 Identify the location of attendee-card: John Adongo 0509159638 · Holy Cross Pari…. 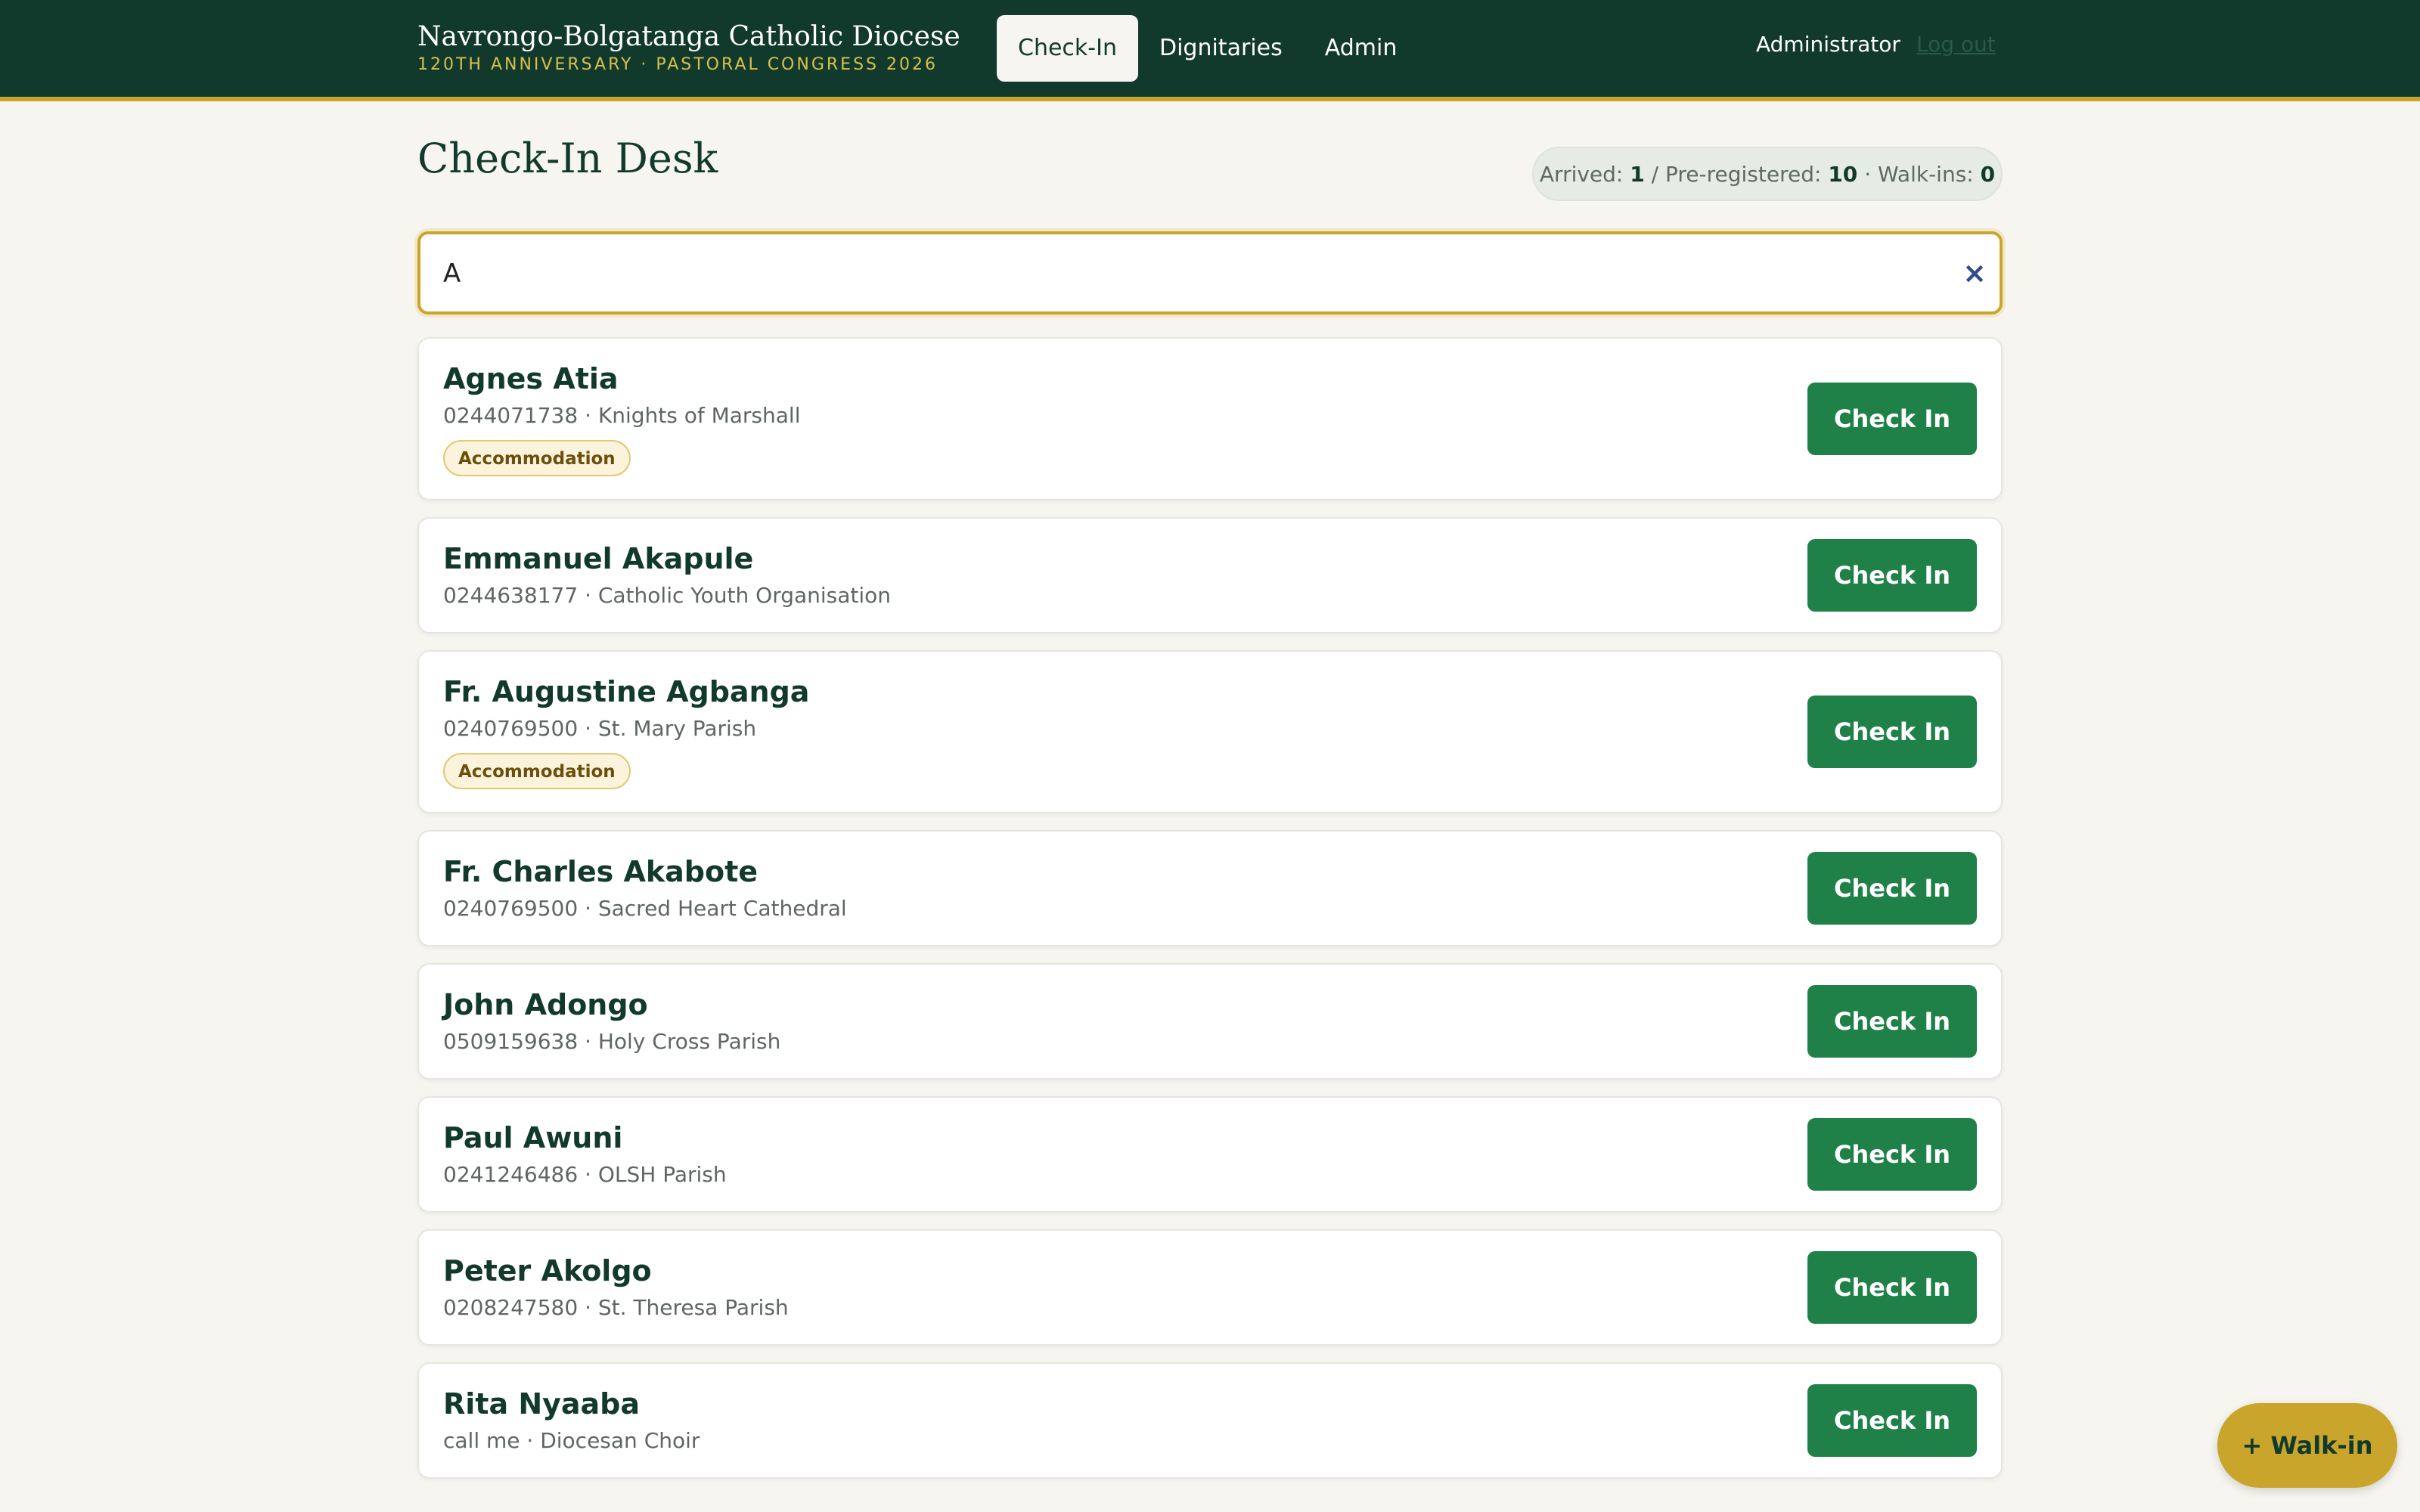
(1210, 1021).